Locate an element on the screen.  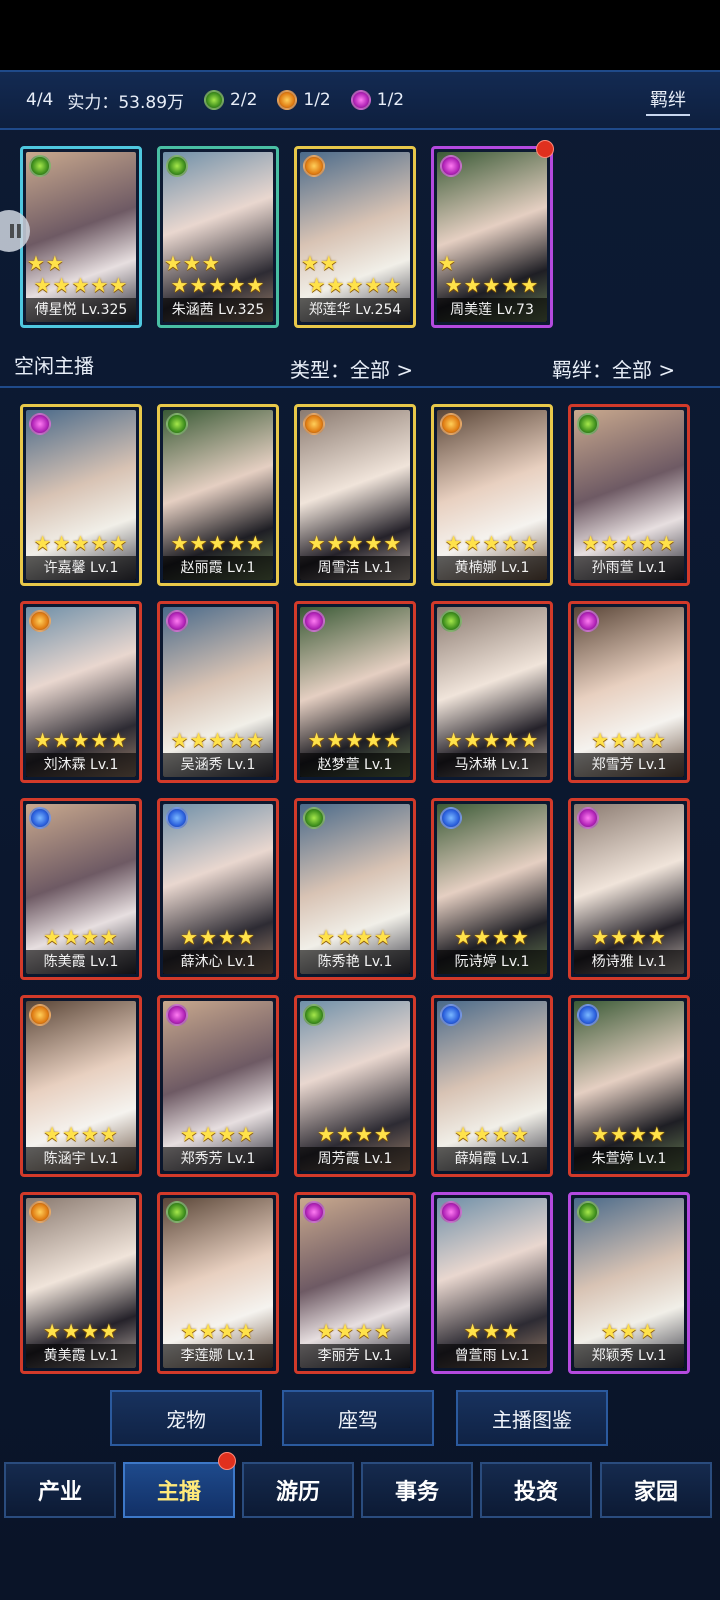
host-card: ★★★★ 陈美霞 Lv.1 is located at coordinates (81, 889).